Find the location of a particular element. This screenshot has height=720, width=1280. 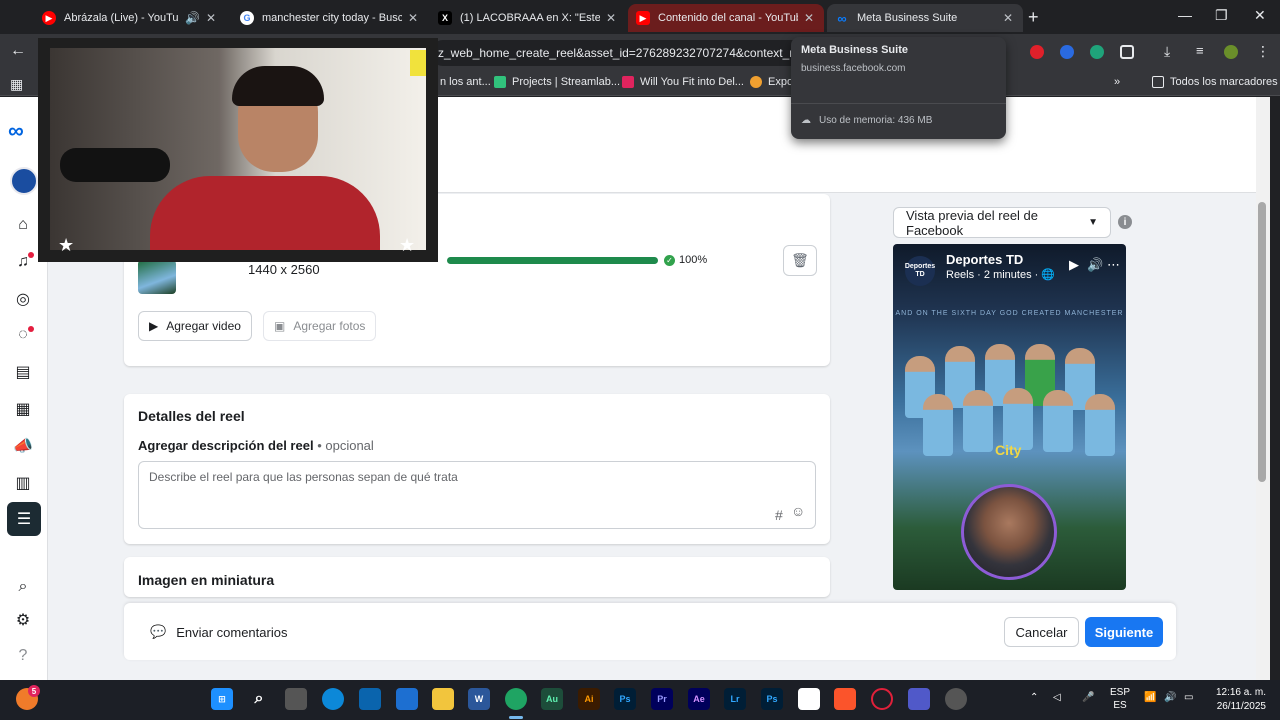

feedback-link: 💬 Enviar comentarios is located at coordinates (218, 632).